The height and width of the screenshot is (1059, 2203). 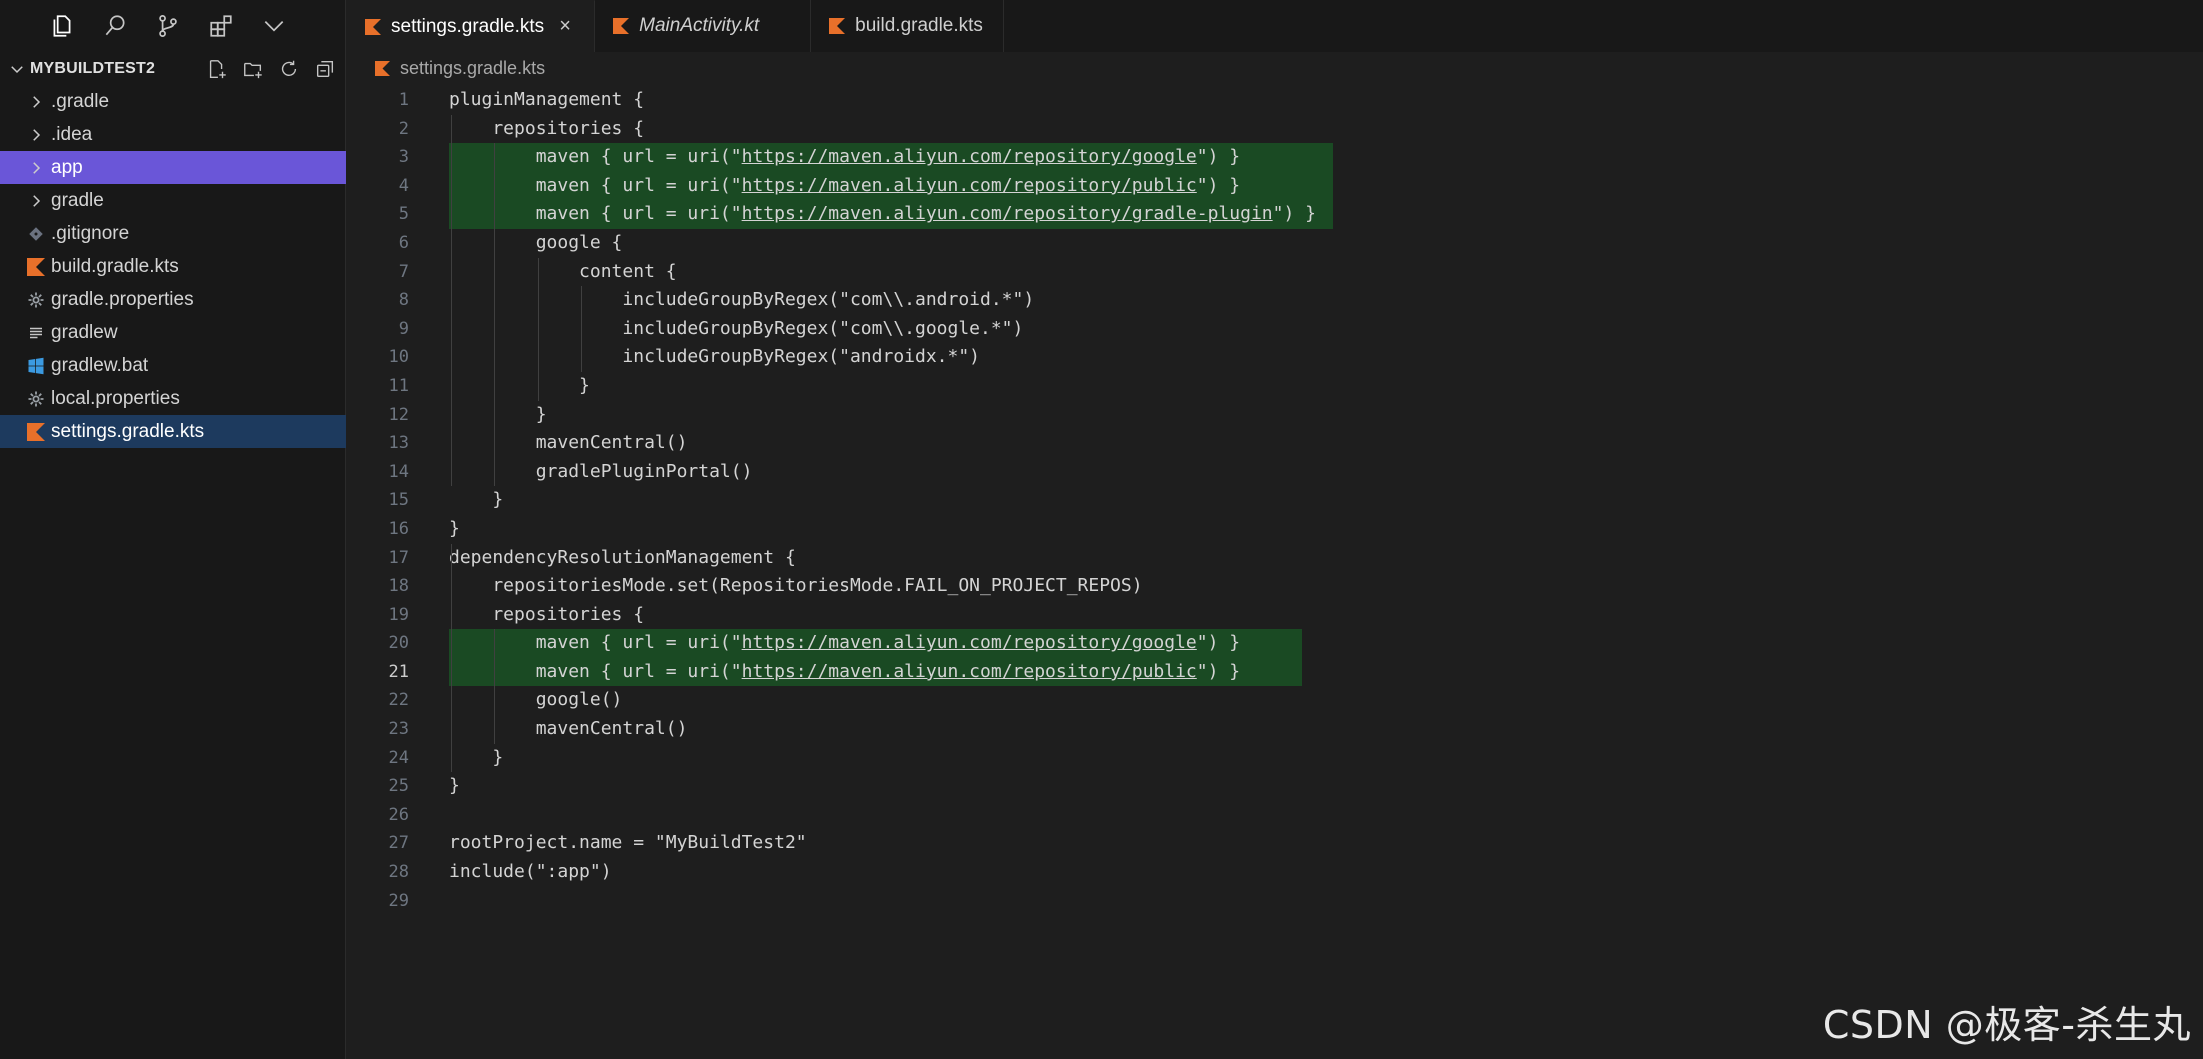 I want to click on tree-item-gradlew-bat: gradlew.bat, so click(x=173, y=365).